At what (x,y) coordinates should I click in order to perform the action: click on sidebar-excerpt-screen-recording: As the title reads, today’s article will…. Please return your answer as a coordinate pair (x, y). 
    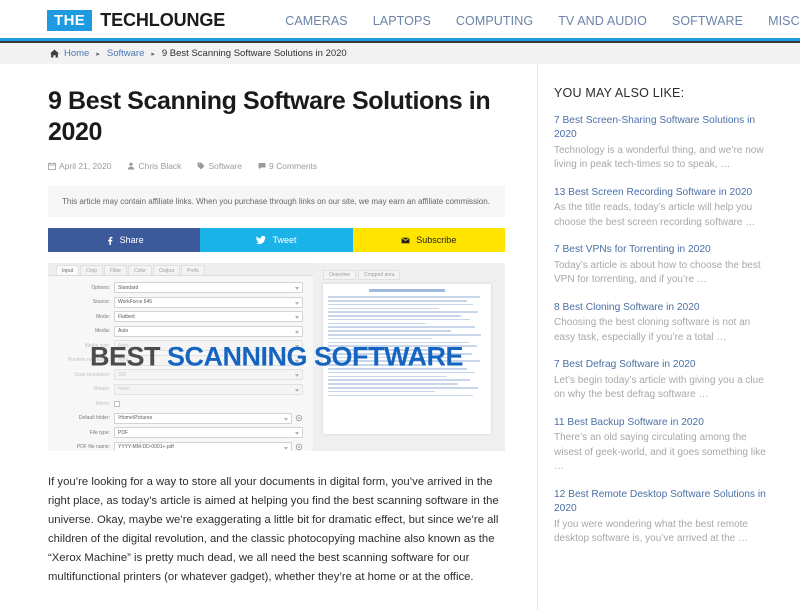
    Looking at the image, I should click on (655, 215).